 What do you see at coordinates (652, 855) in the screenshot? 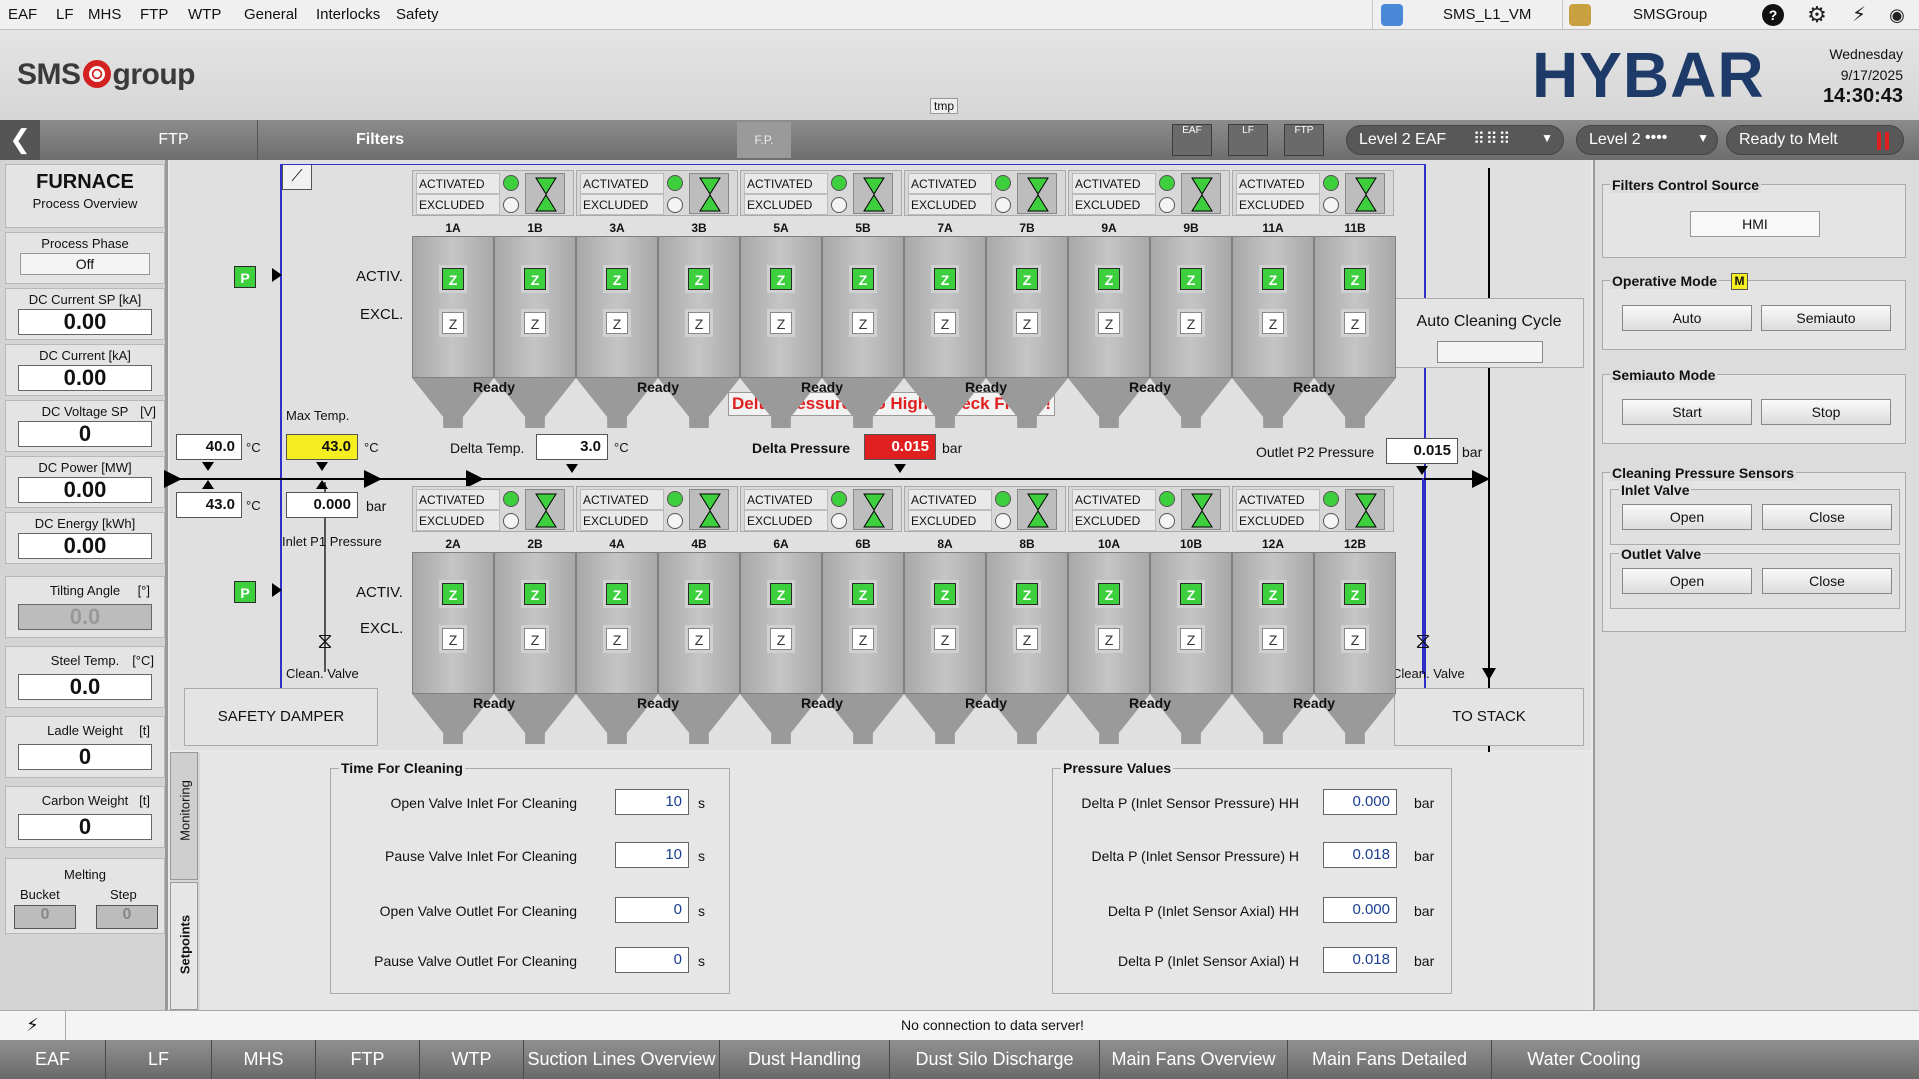
I see `pause-valve-inlet-input: 10` at bounding box center [652, 855].